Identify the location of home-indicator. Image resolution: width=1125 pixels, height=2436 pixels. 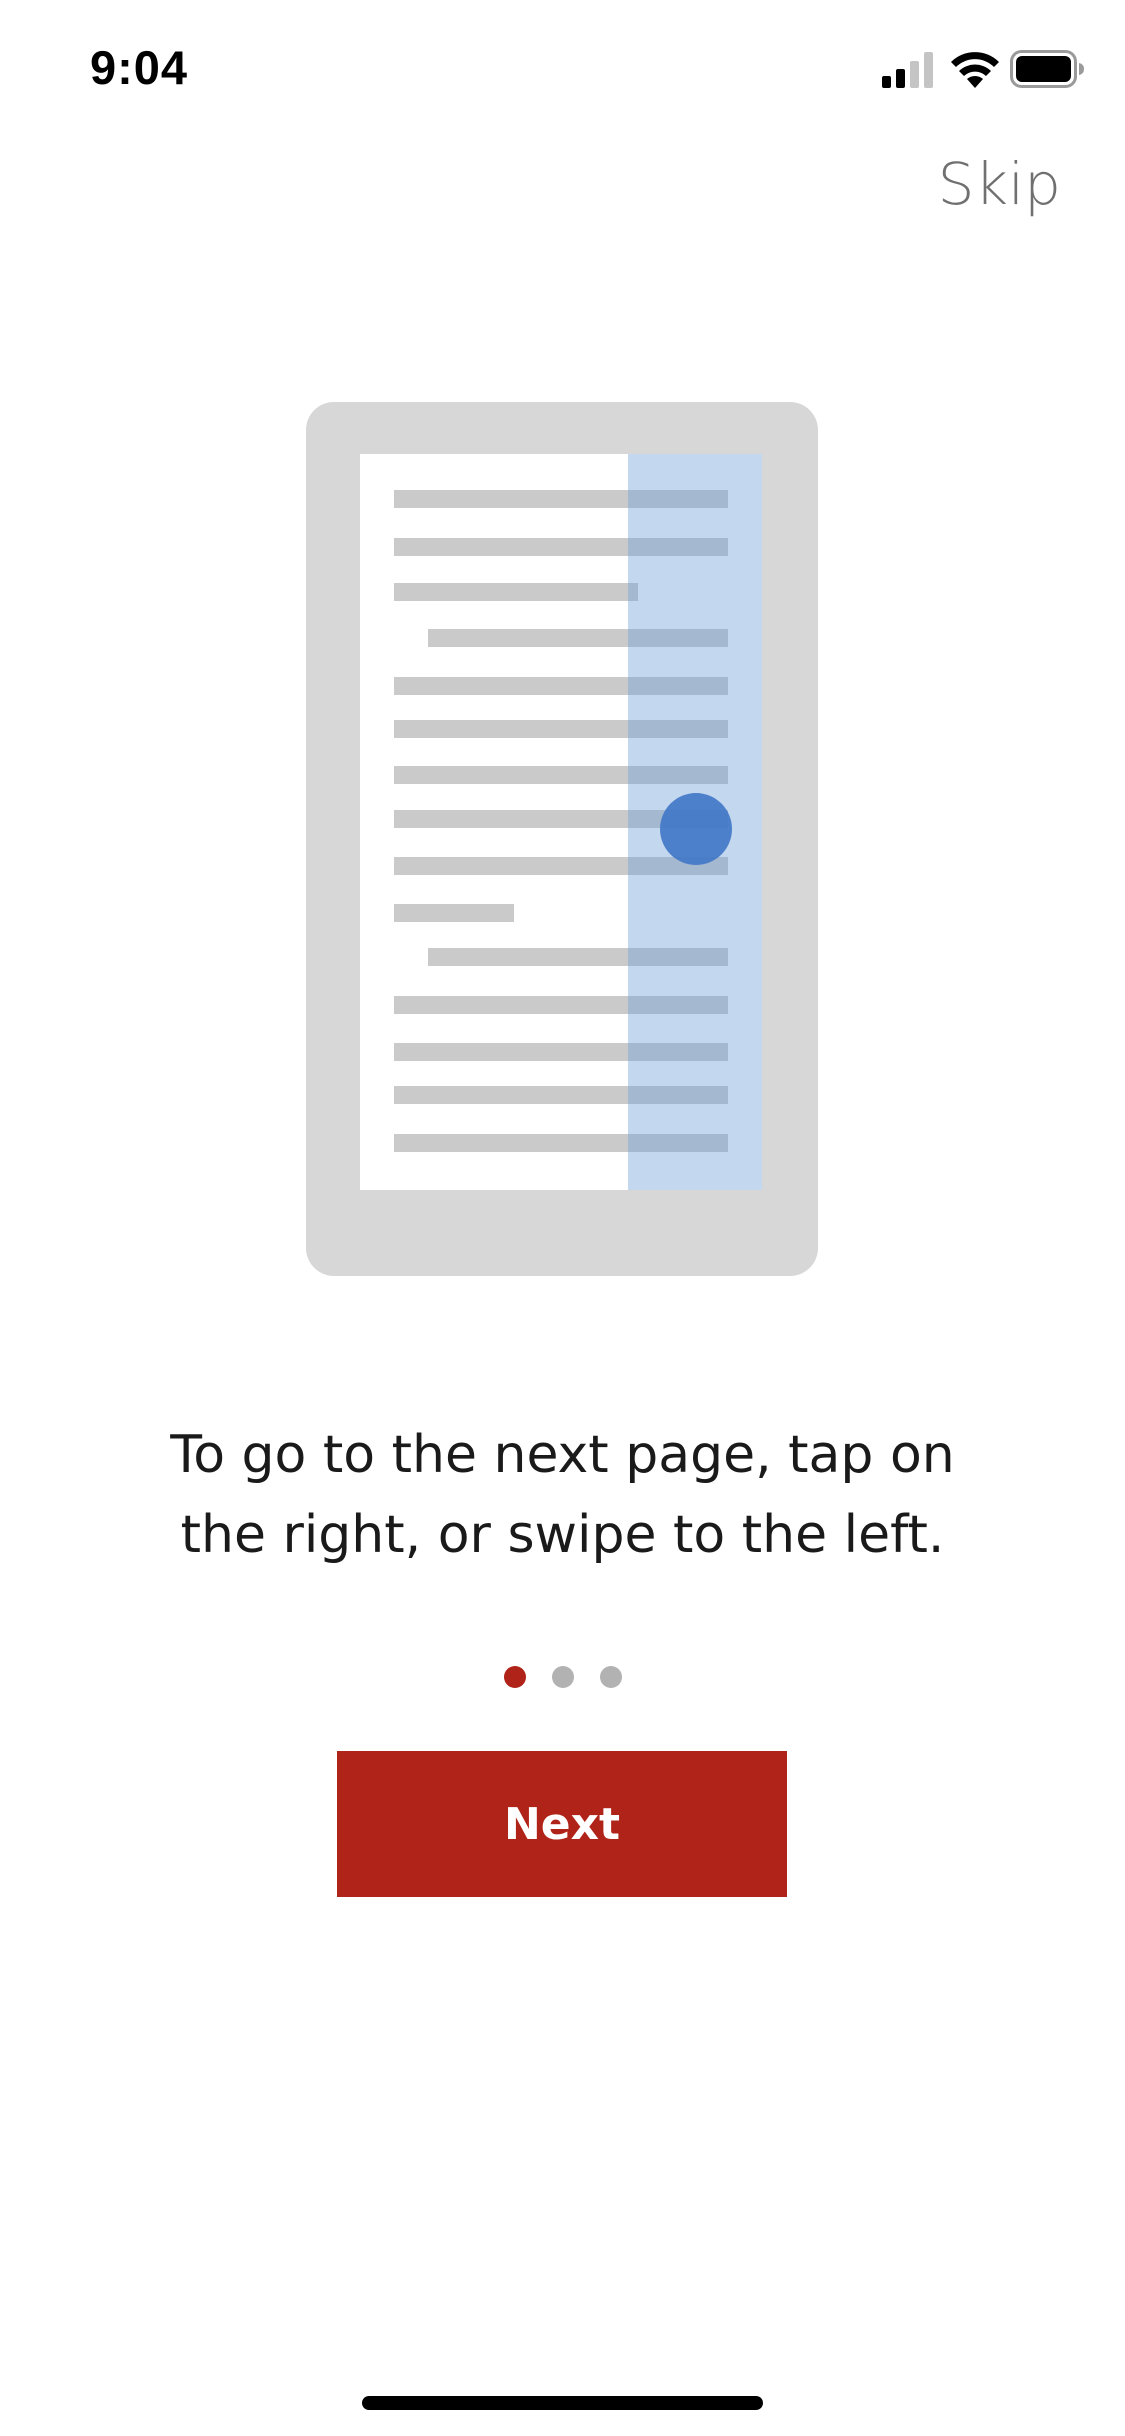
(562, 2403).